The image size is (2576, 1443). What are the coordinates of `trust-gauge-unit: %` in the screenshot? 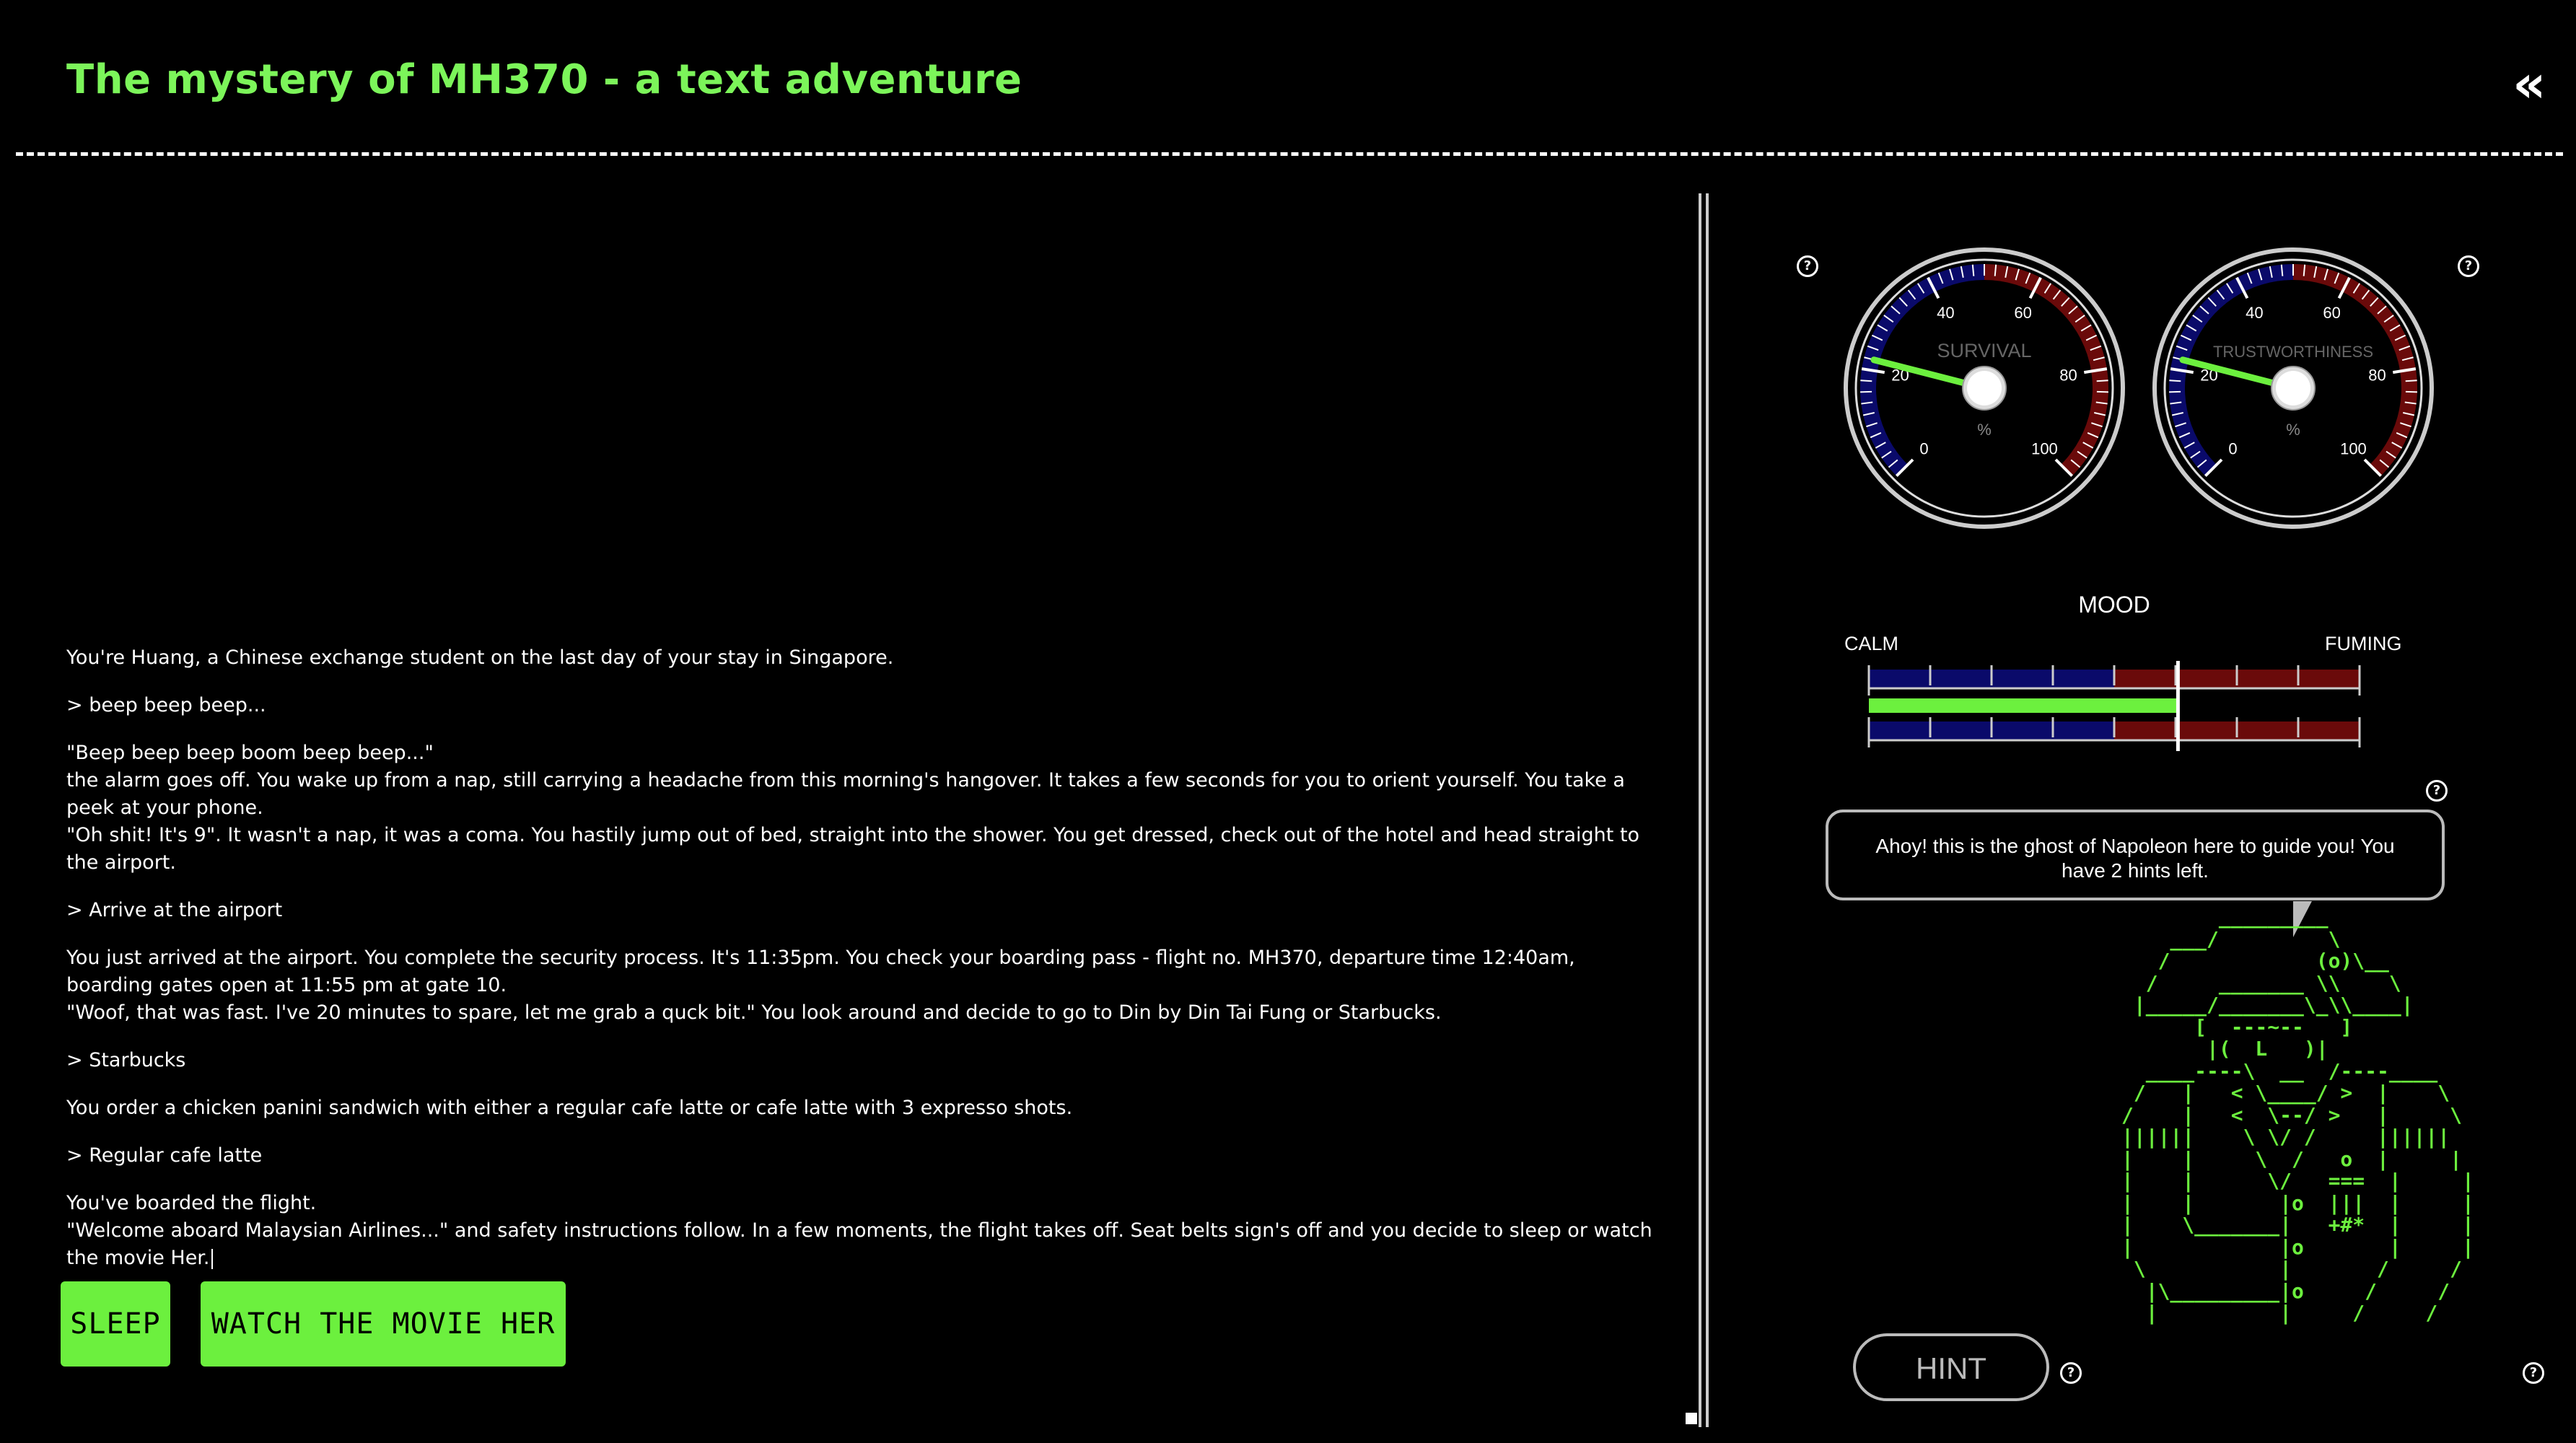 It's located at (2293, 430).